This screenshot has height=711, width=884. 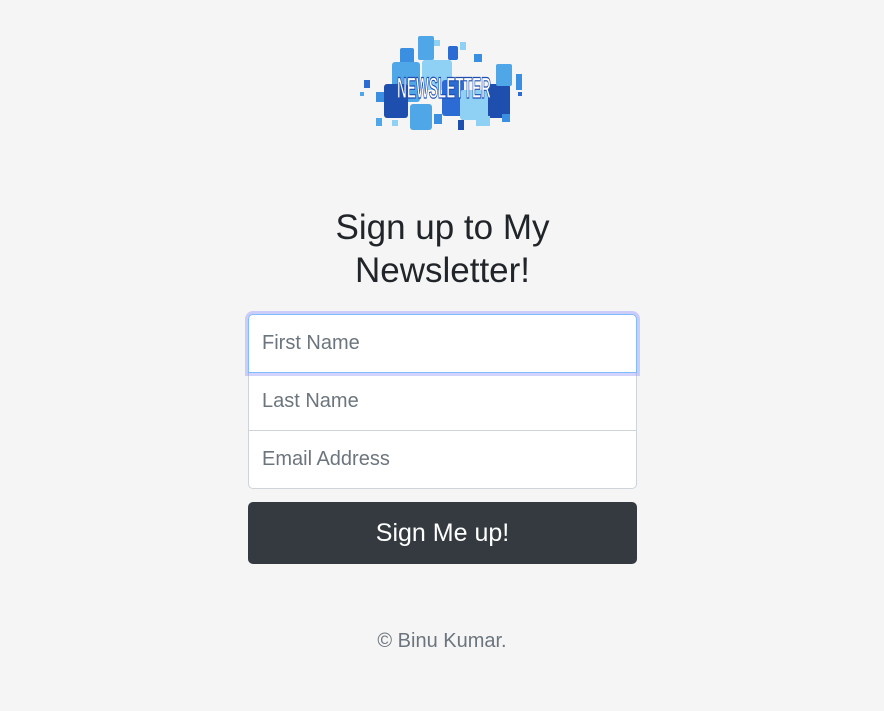 I want to click on newsletter-logo: NEWSLETTER, so click(x=441, y=83).